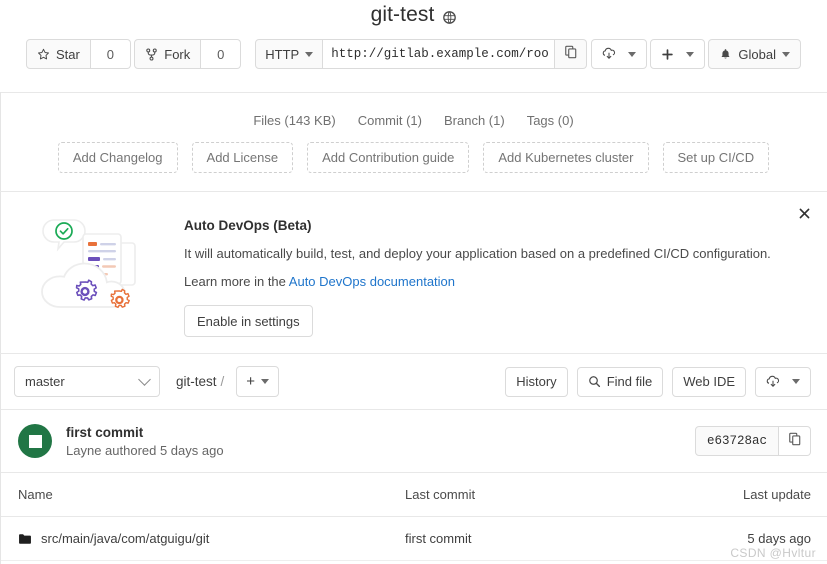  I want to click on find-file-label: Find file, so click(629, 381).